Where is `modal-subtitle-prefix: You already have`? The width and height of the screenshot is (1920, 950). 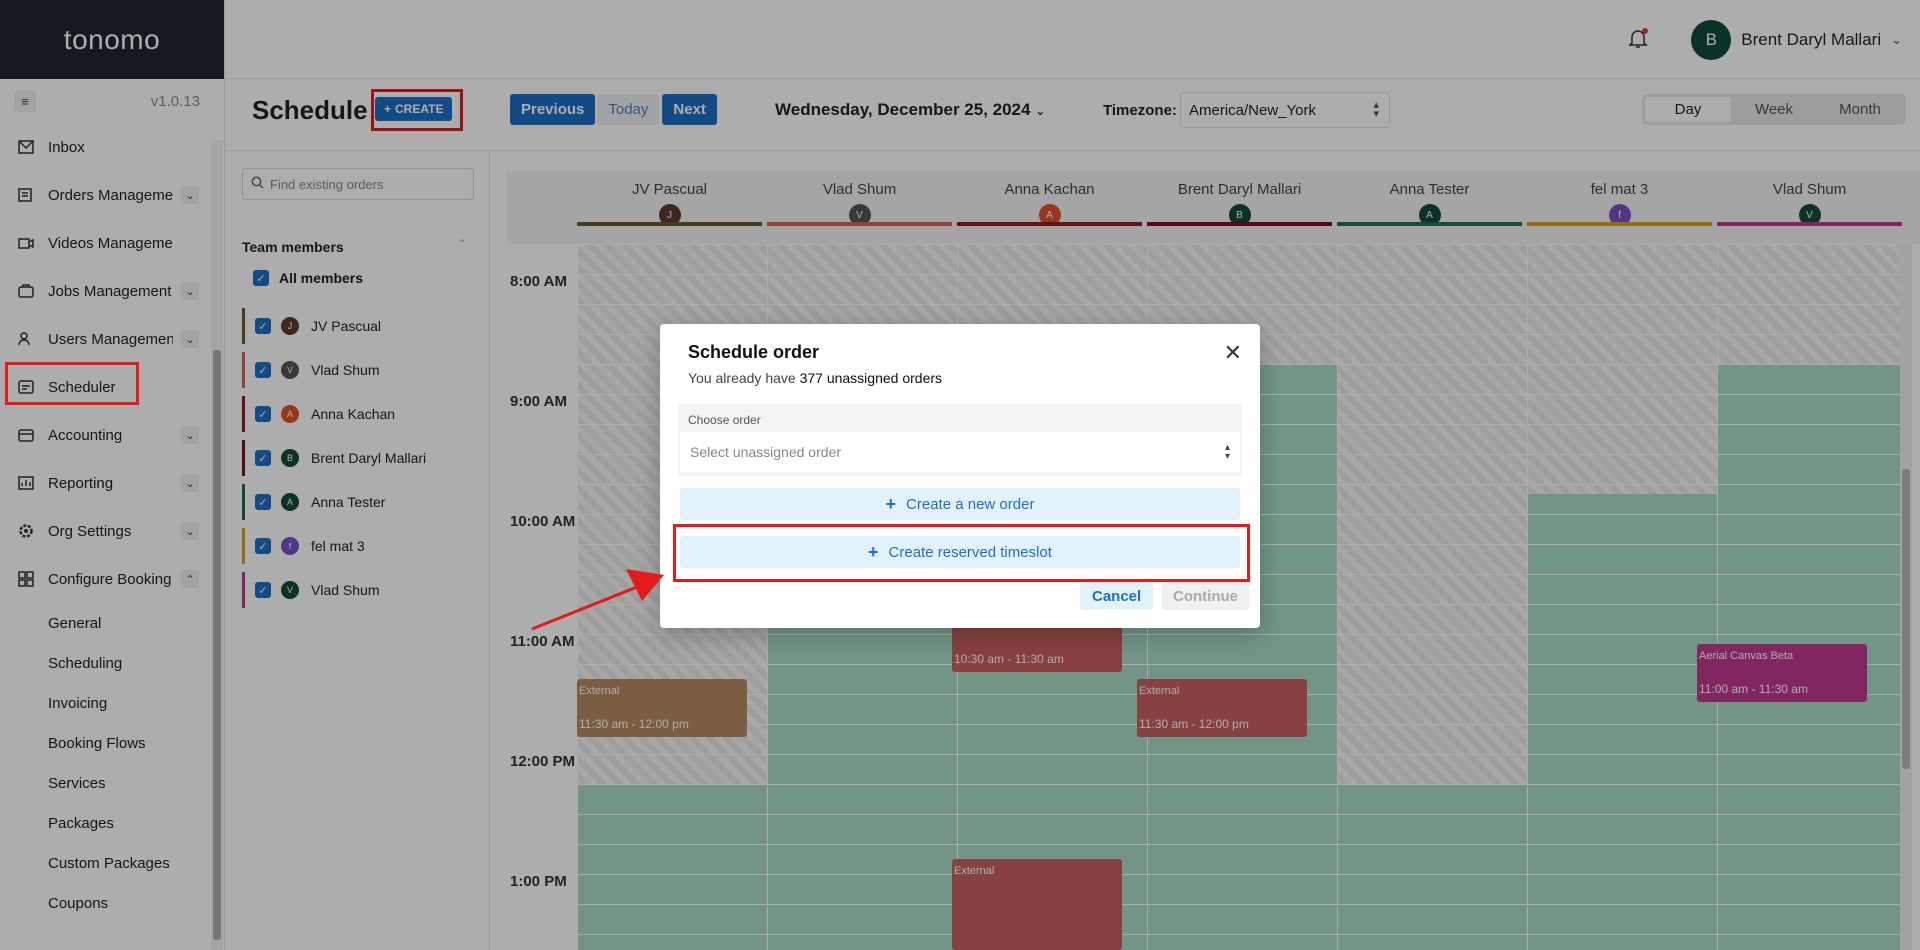
modal-subtitle-prefix: You already have is located at coordinates (742, 378).